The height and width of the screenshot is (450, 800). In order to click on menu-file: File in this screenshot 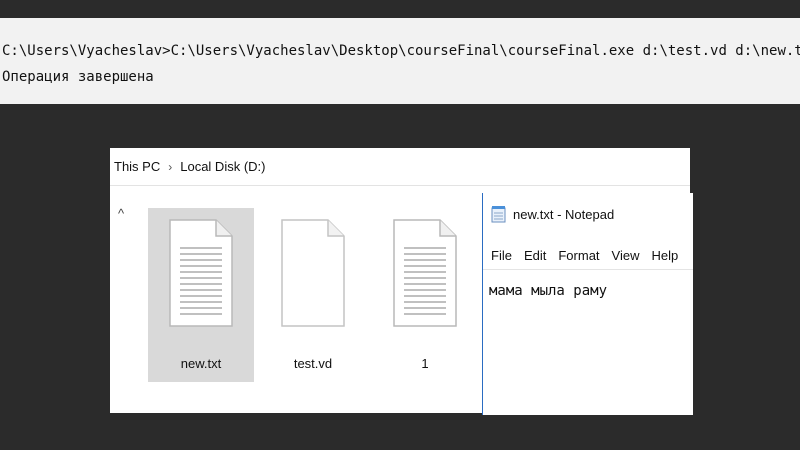, I will do `click(501, 255)`.